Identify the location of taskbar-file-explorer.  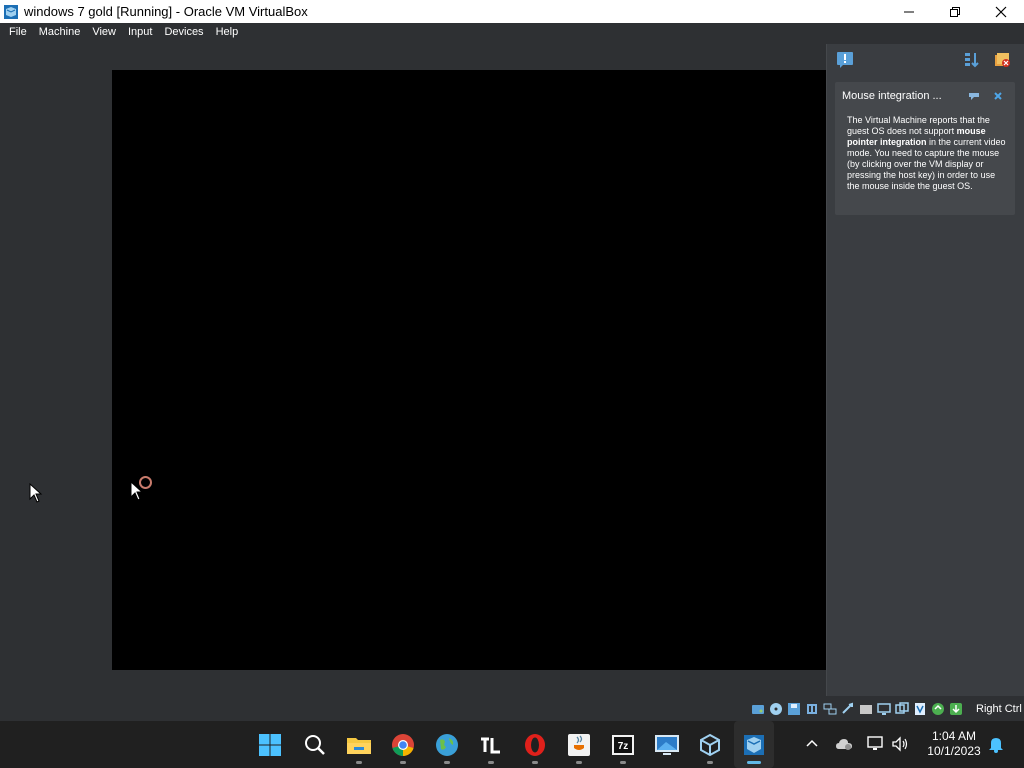
(359, 744).